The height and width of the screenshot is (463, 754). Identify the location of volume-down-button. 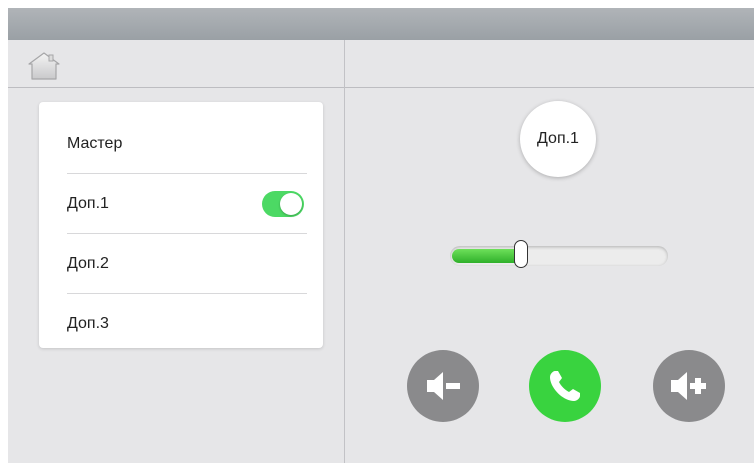
(443, 386).